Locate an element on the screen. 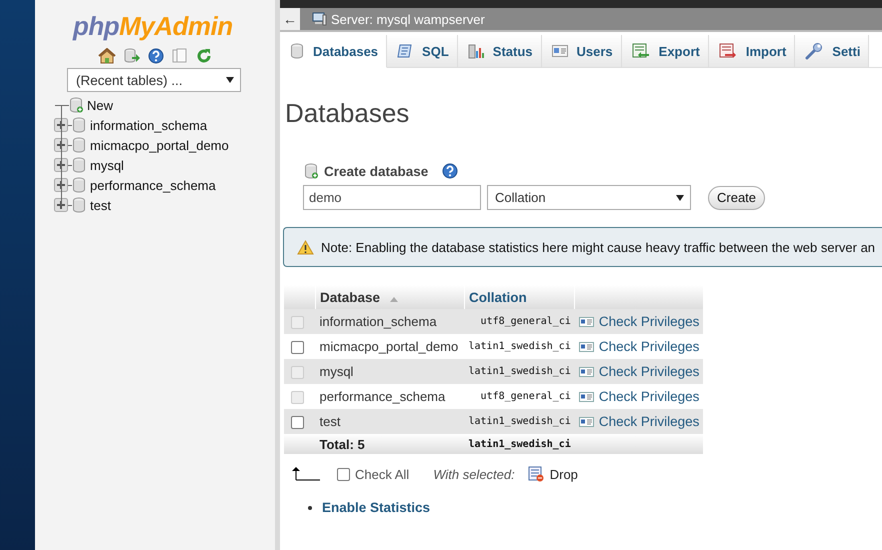 Image resolution: width=882 pixels, height=550 pixels. database-name: test is located at coordinates (390, 421).